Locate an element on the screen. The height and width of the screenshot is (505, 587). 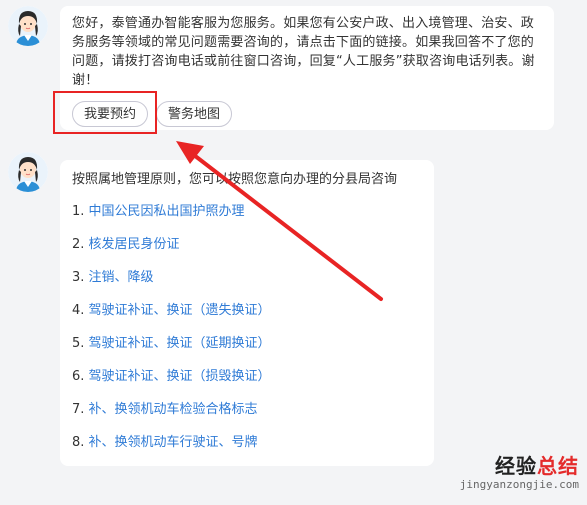
list-item: 4. 驾驶证补证、换证（遗失换证） is located at coordinates (171, 317).